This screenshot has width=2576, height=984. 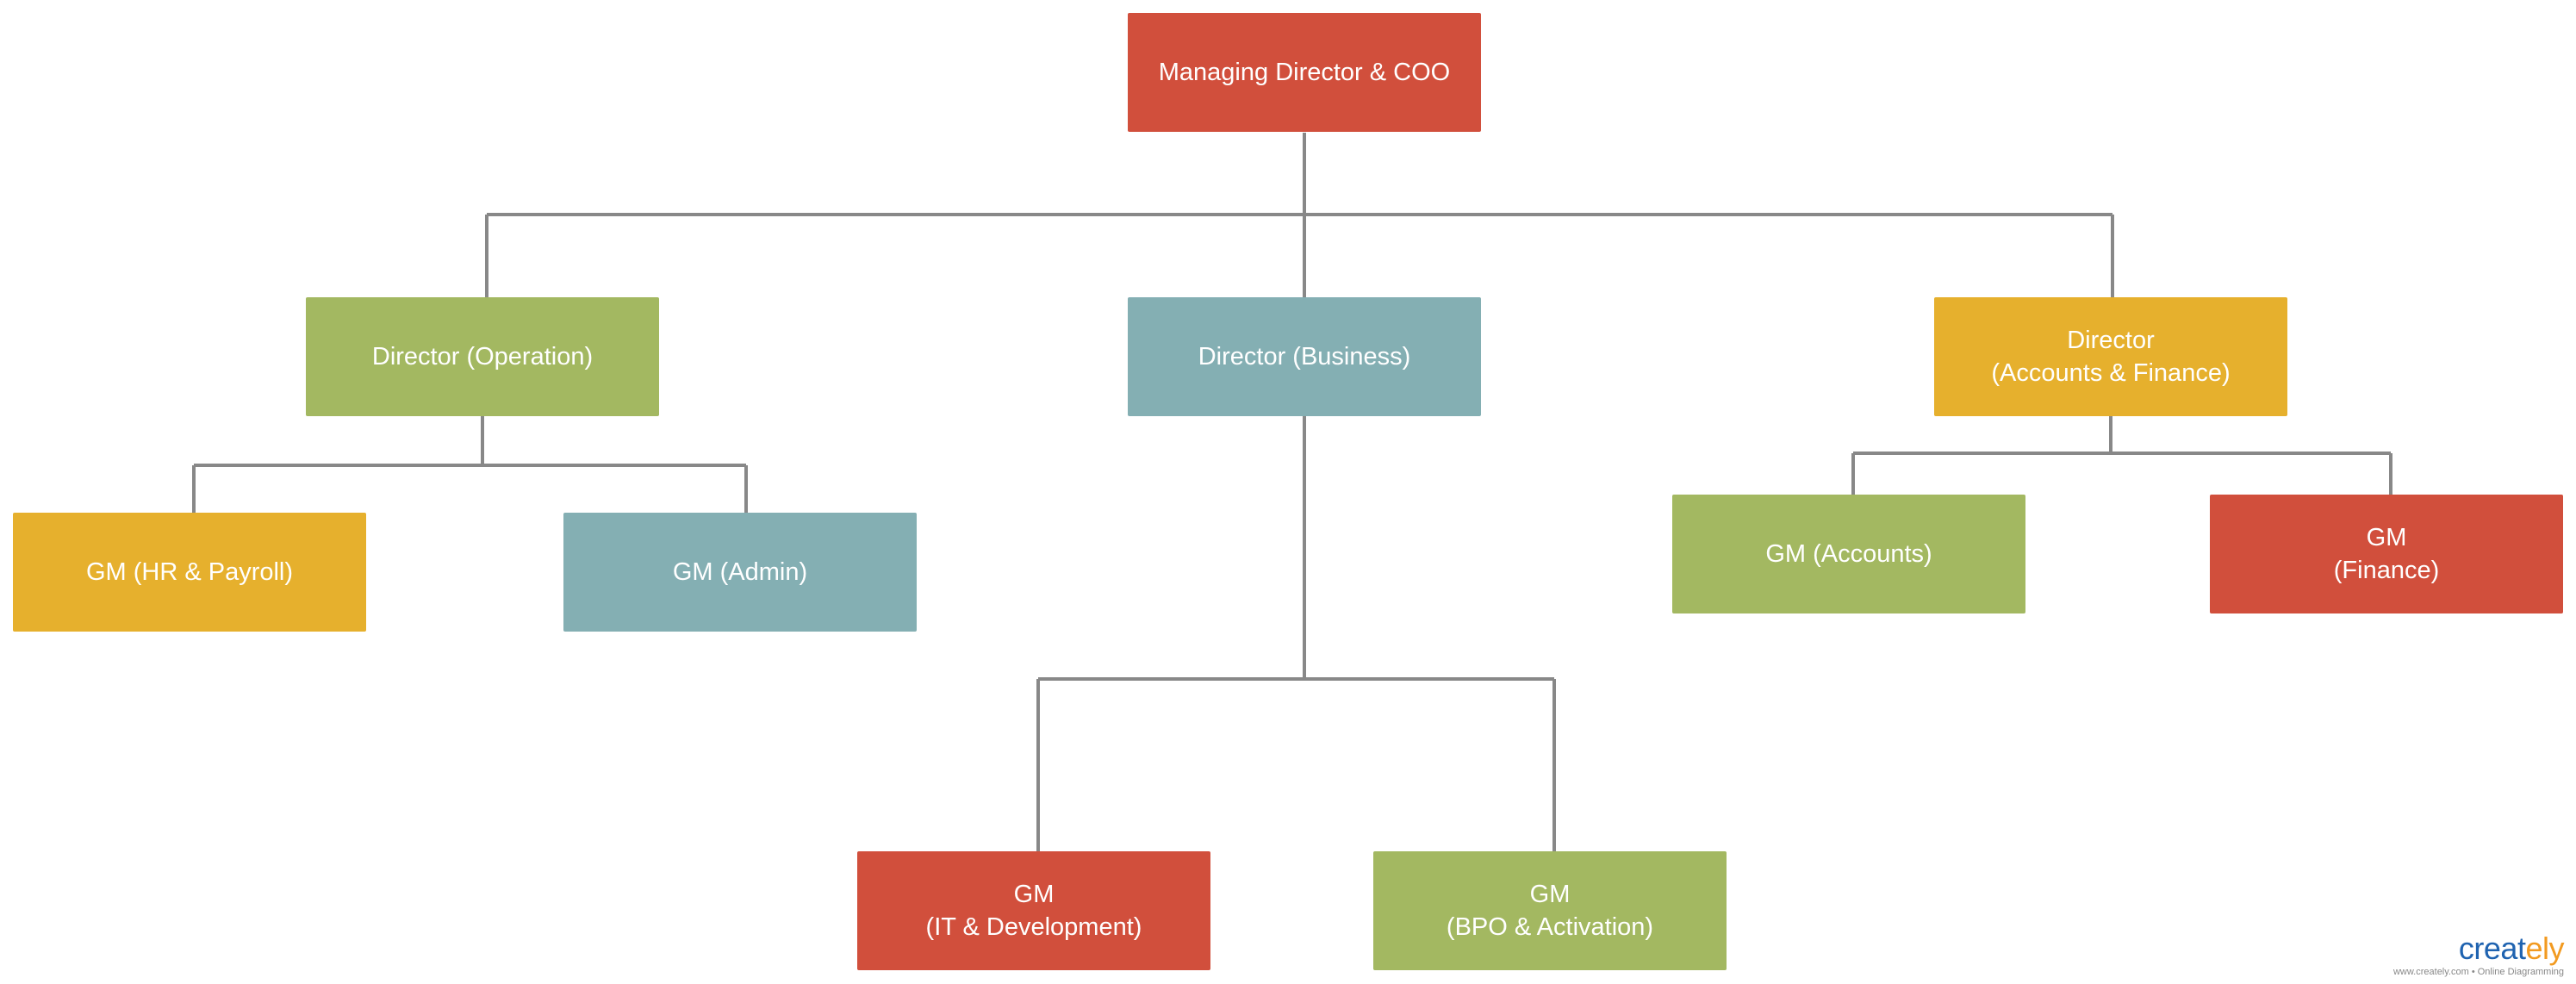 I want to click on node-label: (IT & Development), so click(x=1034, y=927).